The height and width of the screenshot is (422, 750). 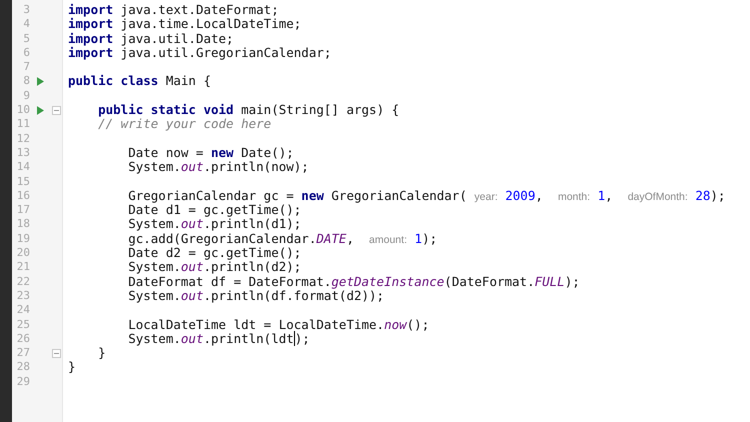 I want to click on line-number: 7, so click(x=26, y=67).